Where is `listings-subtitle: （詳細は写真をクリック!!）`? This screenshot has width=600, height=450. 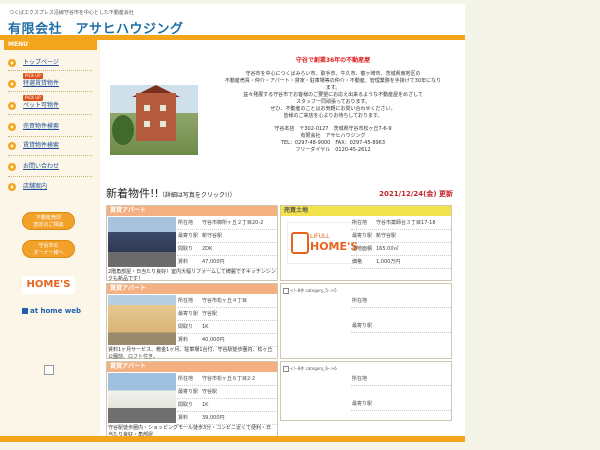 listings-subtitle: （詳細は写真をクリック!!） is located at coordinates (197, 195).